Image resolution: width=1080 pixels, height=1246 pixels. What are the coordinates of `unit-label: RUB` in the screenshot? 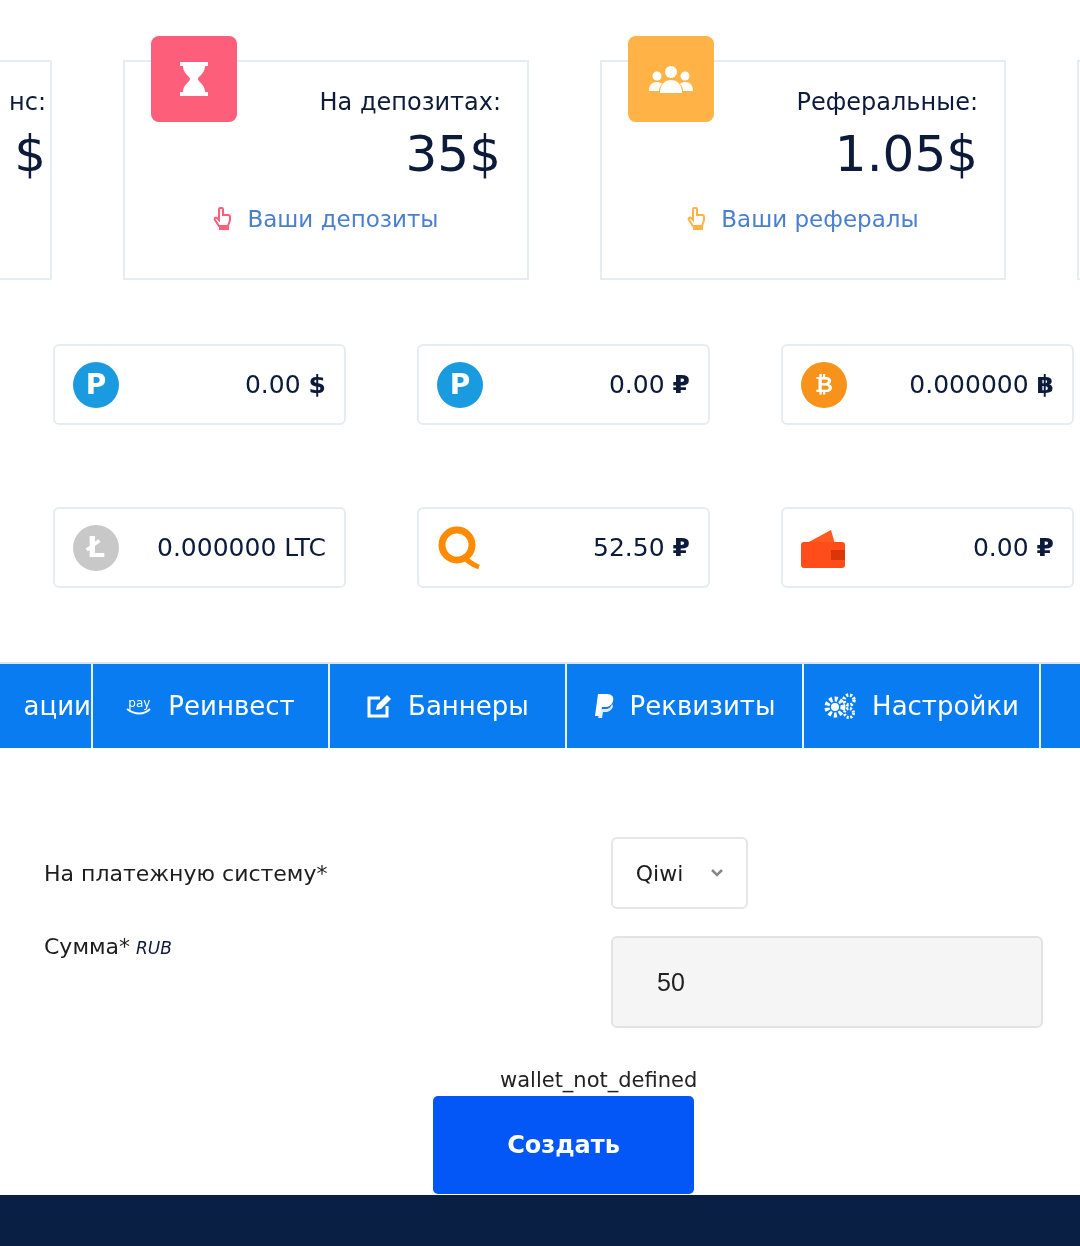 It's located at (154, 948).